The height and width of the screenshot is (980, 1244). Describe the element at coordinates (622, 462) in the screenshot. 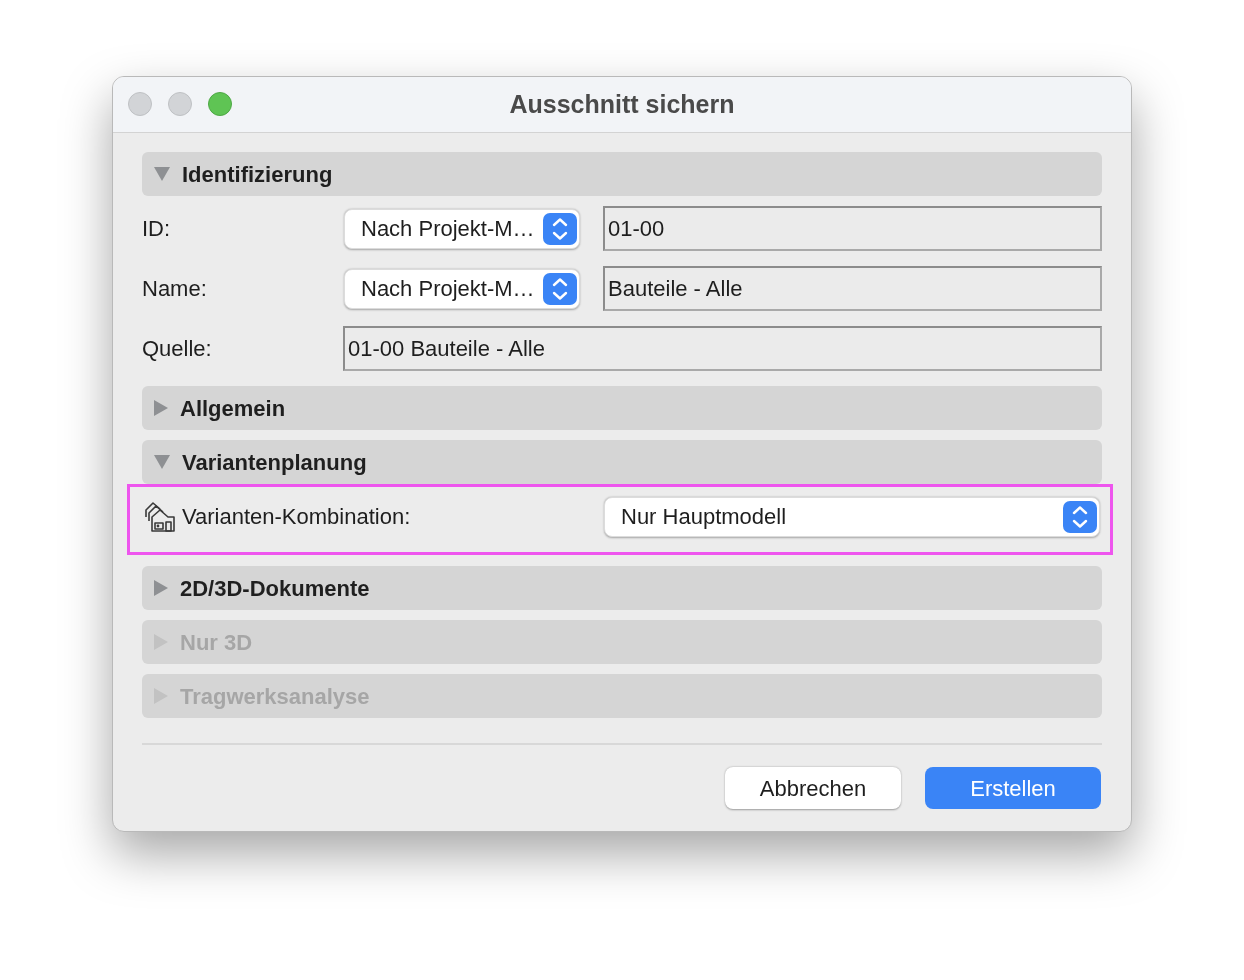

I see `disclosure-header: Variantenplanung` at that location.